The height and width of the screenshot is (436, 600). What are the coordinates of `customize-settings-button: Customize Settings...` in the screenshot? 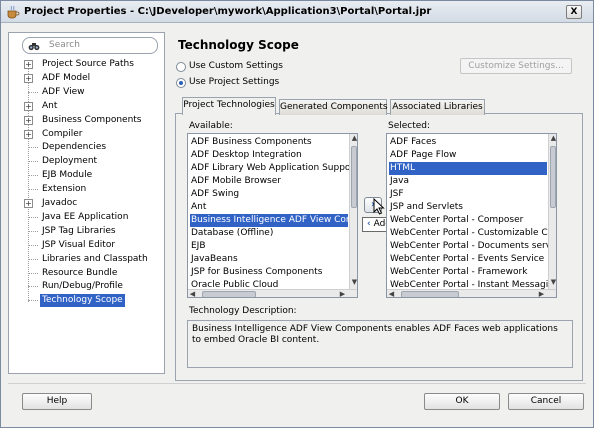 It's located at (516, 66).